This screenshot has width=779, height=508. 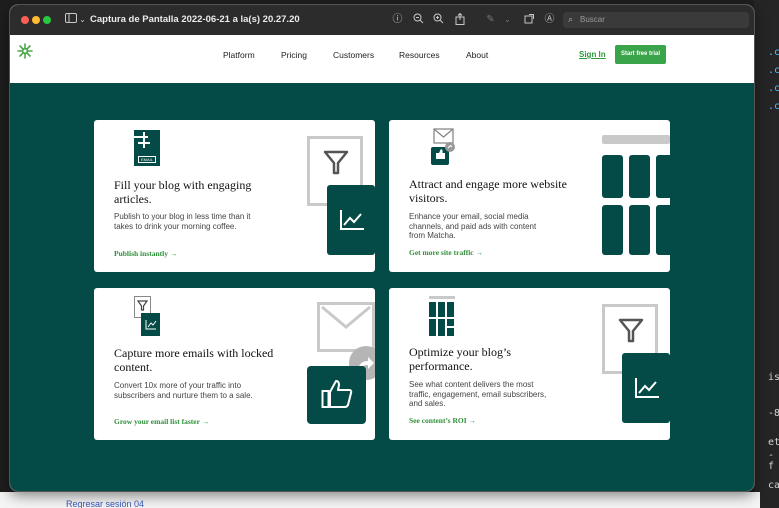 What do you see at coordinates (773, 413) in the screenshot?
I see `editor-code-line: -8` at bounding box center [773, 413].